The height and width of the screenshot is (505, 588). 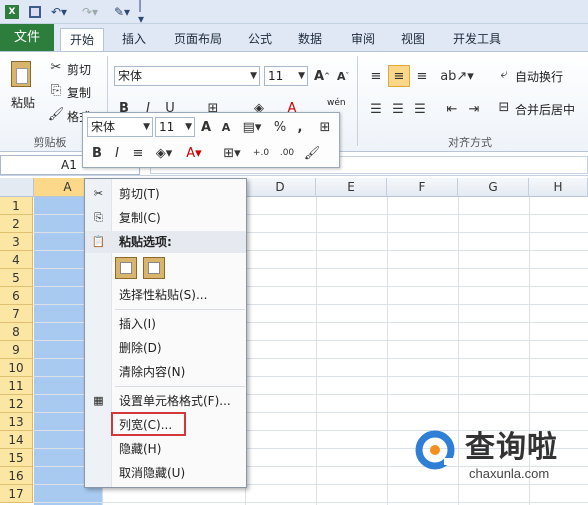 What do you see at coordinates (16, 440) in the screenshot?
I see `row-header: 14` at bounding box center [16, 440].